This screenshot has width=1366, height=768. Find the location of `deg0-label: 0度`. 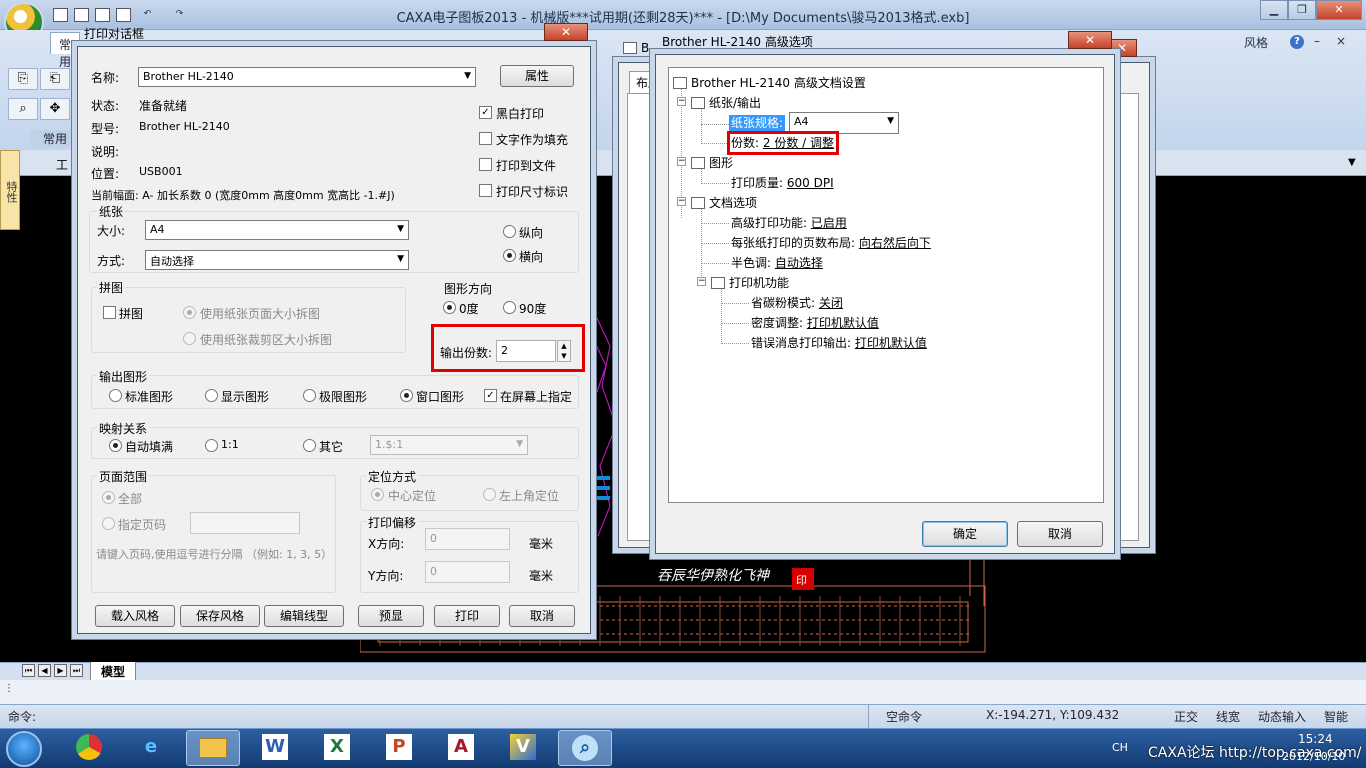

deg0-label: 0度 is located at coordinates (469, 308).